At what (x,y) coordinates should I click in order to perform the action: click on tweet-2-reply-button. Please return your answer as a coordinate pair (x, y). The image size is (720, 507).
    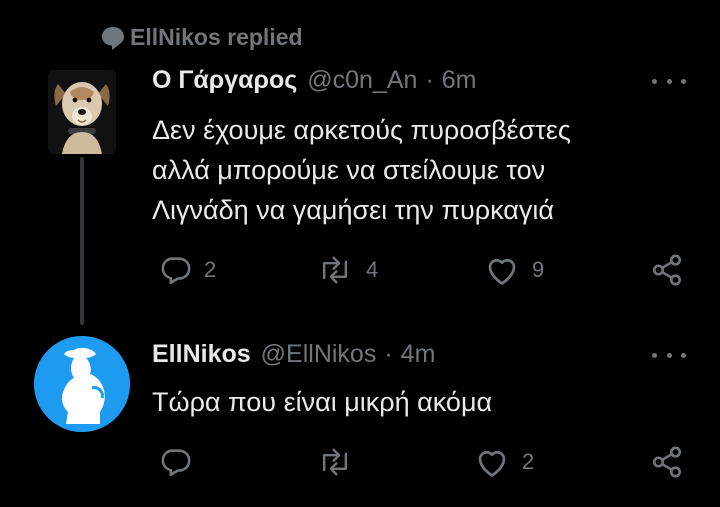
    Looking at the image, I should click on (181, 462).